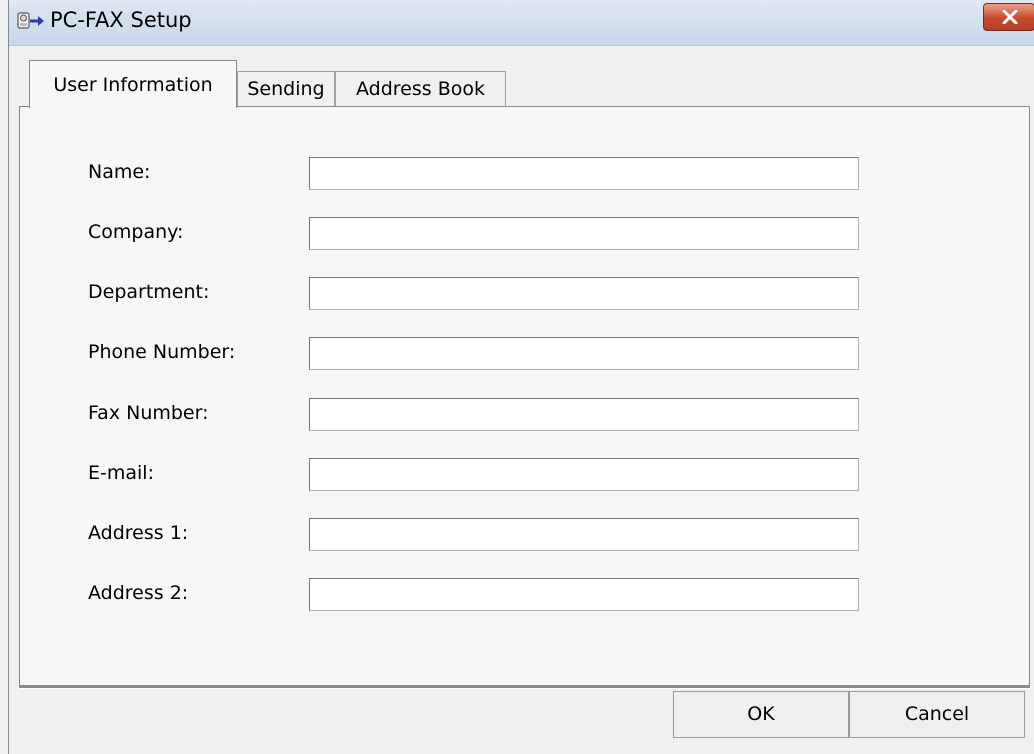 The image size is (1034, 754). I want to click on window-title: PC-FAX Setup, so click(121, 20).